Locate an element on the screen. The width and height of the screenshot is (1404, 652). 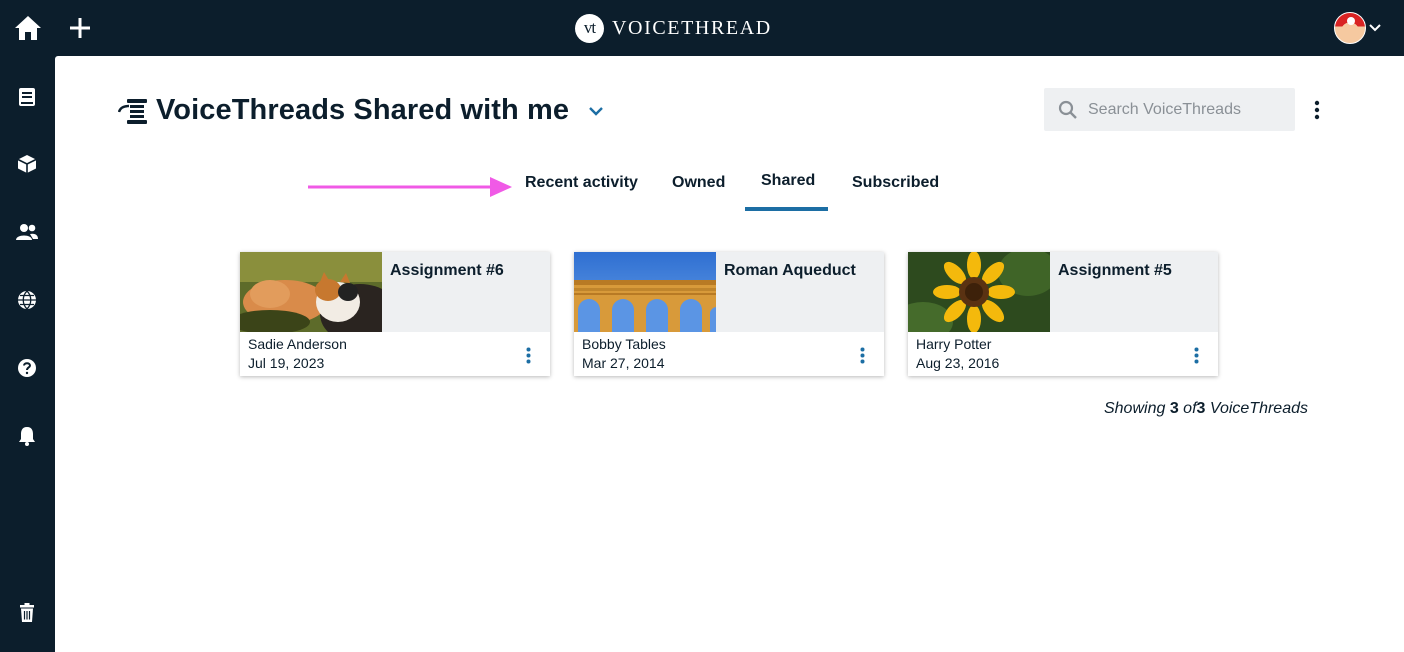
home-button is located at coordinates (28, 28).